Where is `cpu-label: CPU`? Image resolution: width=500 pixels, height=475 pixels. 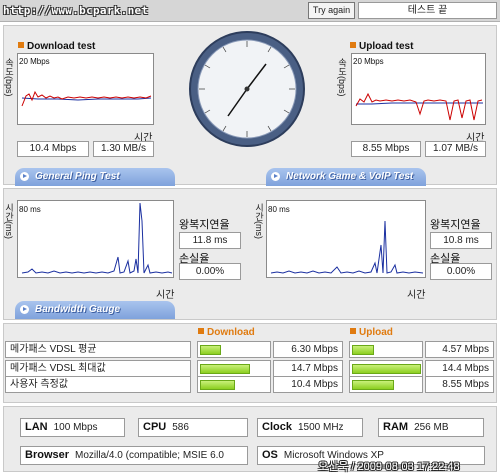
cpu-label: CPU is located at coordinates (155, 427).